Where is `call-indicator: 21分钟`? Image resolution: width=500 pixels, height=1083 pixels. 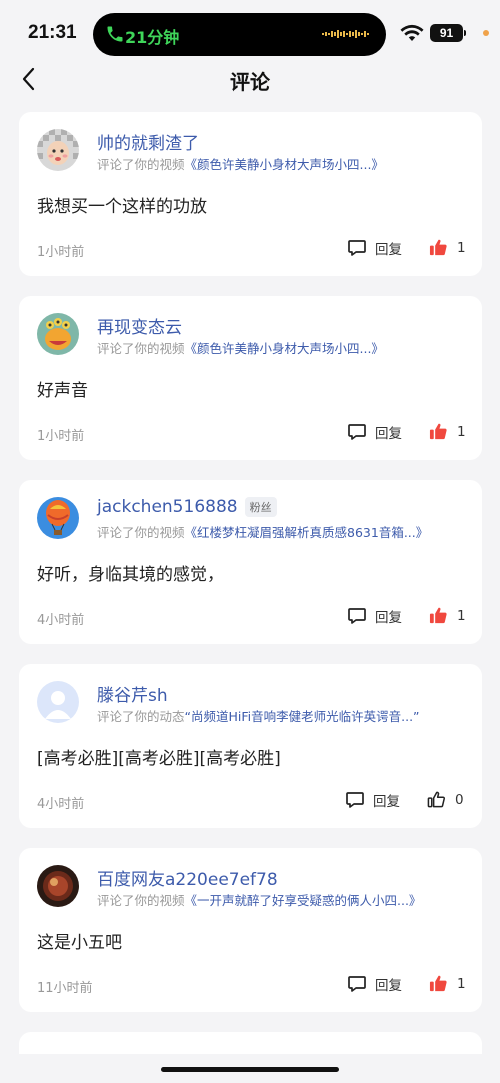 call-indicator: 21分钟 is located at coordinates (239, 34).